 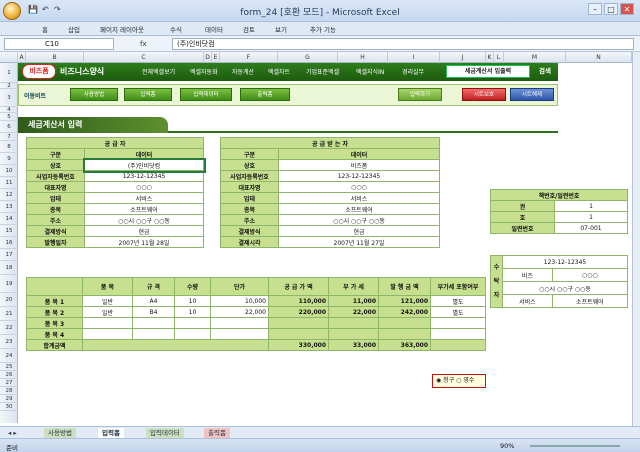 I want to click on row-header: 27, so click(x=9, y=383).